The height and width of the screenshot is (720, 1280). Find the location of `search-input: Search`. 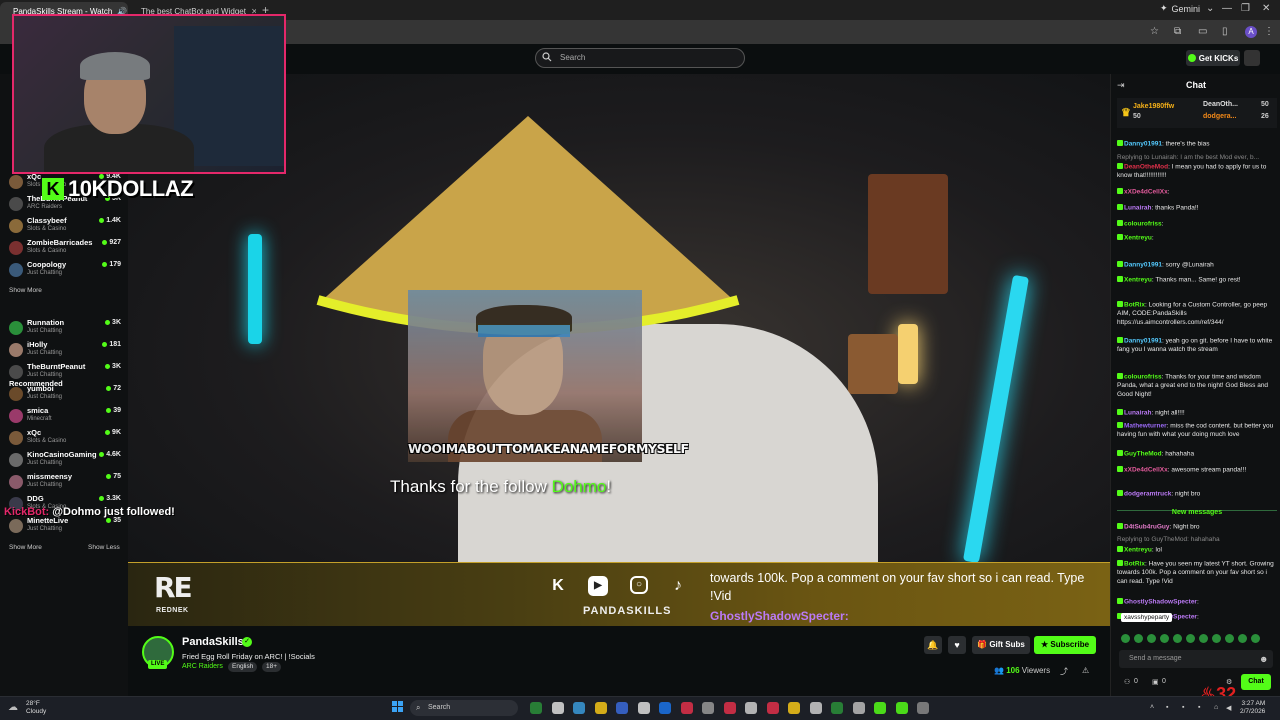

search-input: Search is located at coordinates (640, 58).